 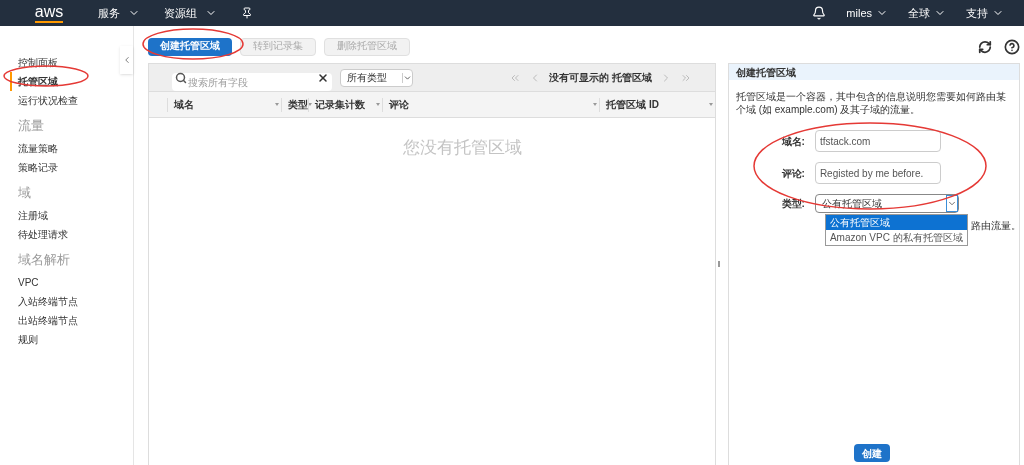 I want to click on search-field: 搜索所有字段, so click(x=252, y=82).